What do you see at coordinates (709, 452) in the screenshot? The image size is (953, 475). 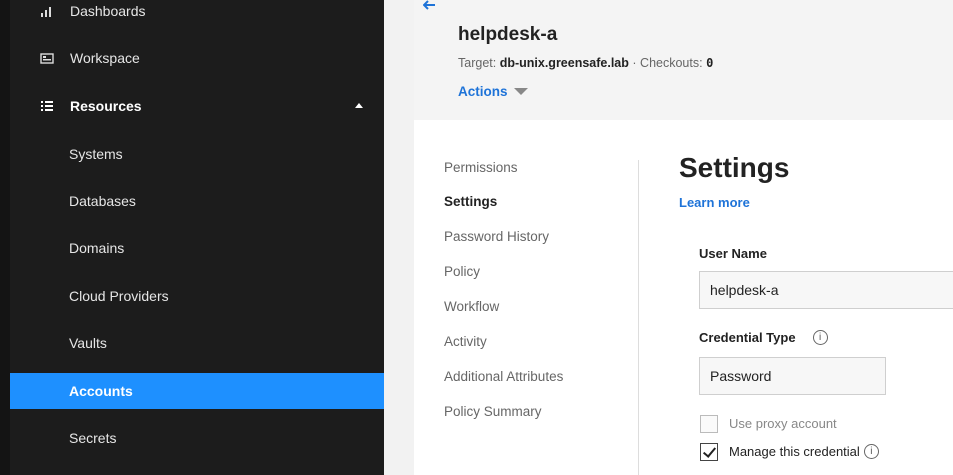 I see `manage-credential-checkbox` at bounding box center [709, 452].